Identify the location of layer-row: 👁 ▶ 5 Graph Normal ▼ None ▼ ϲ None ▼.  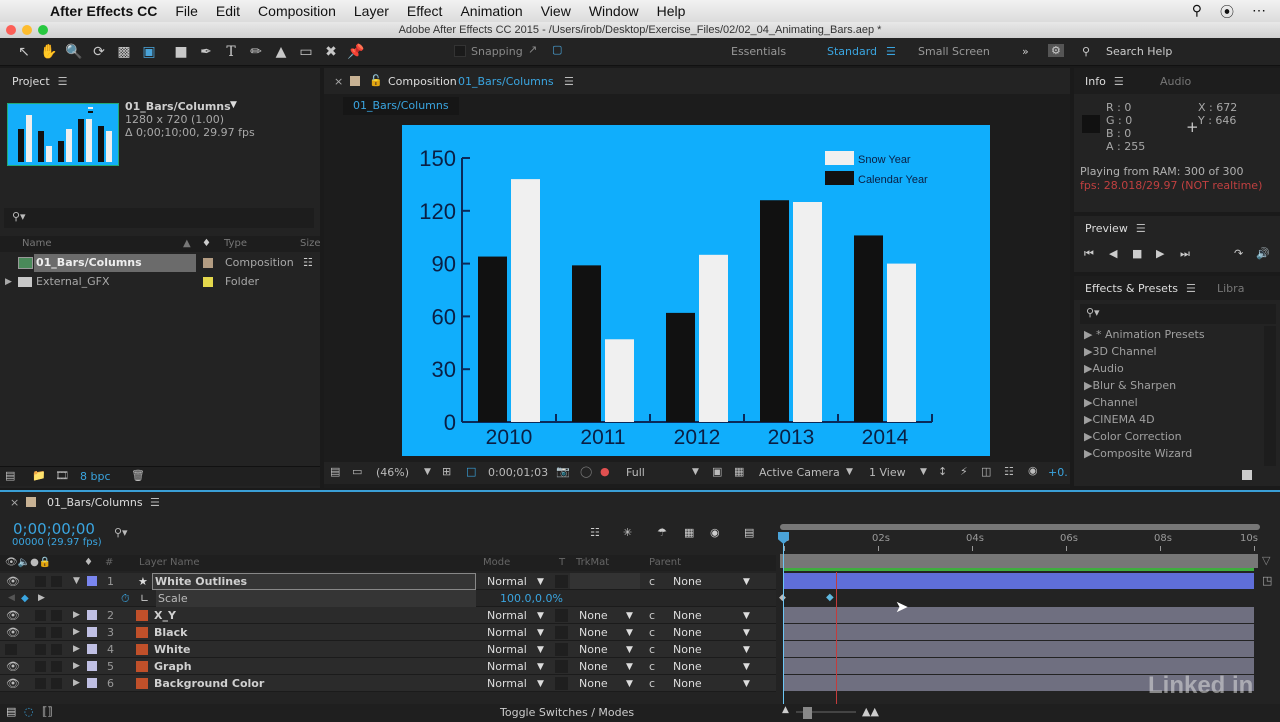
(388, 666).